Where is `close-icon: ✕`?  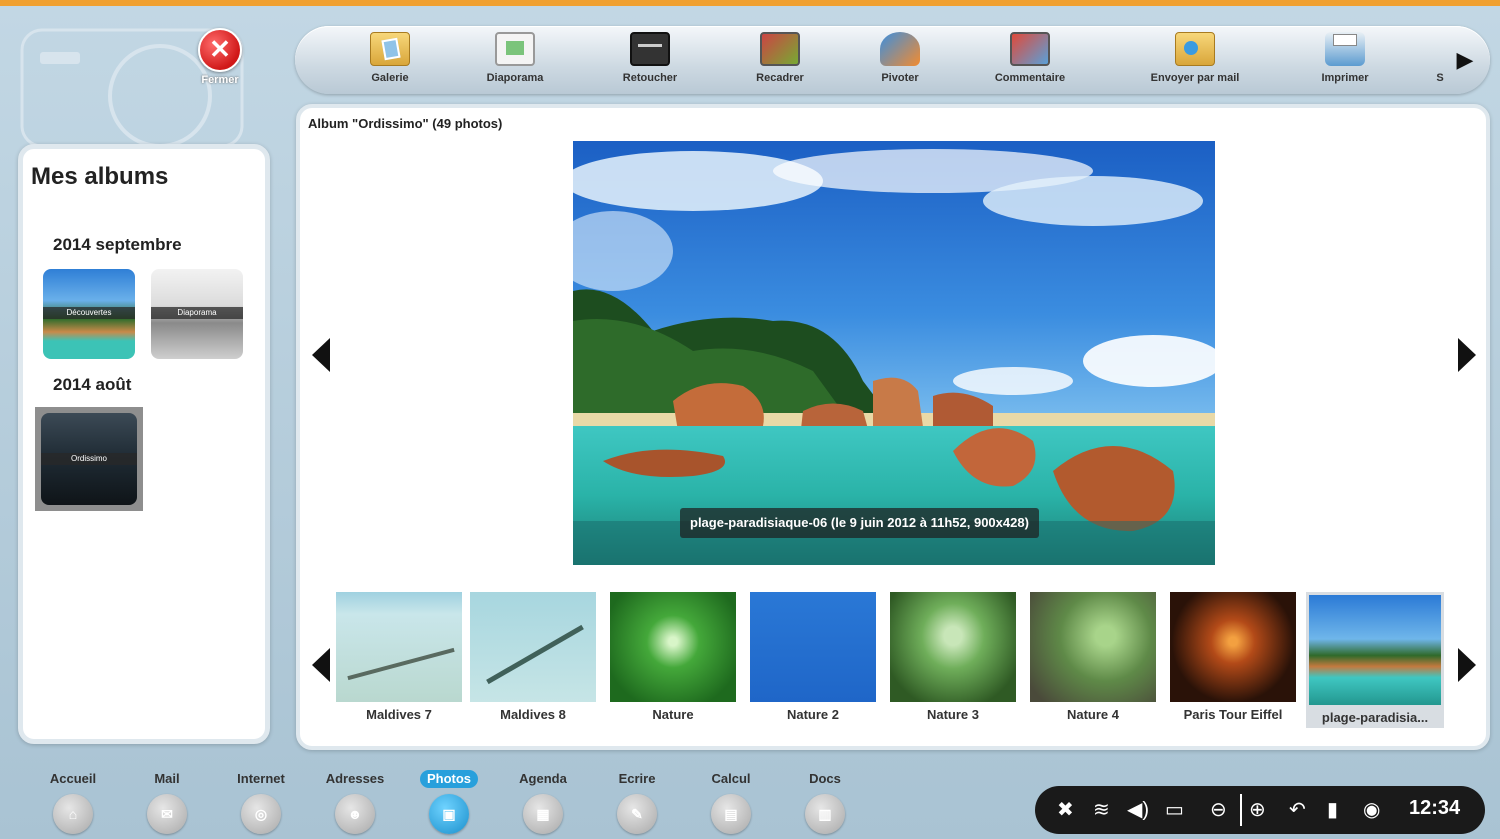
close-icon: ✕ is located at coordinates (220, 50).